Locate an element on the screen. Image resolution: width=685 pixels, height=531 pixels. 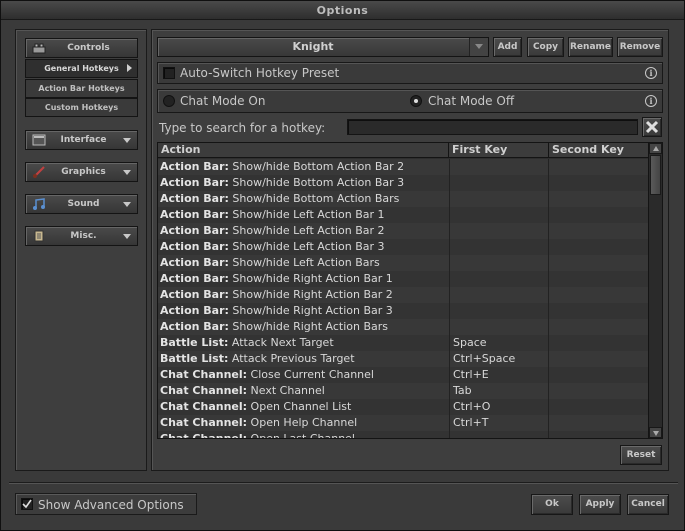
action-name: Show/hide Right Action Bar 3 is located at coordinates (312, 310).